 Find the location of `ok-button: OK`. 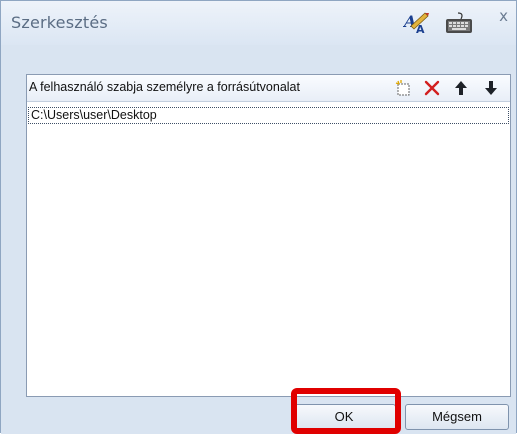

ok-button: OK is located at coordinates (344, 417).